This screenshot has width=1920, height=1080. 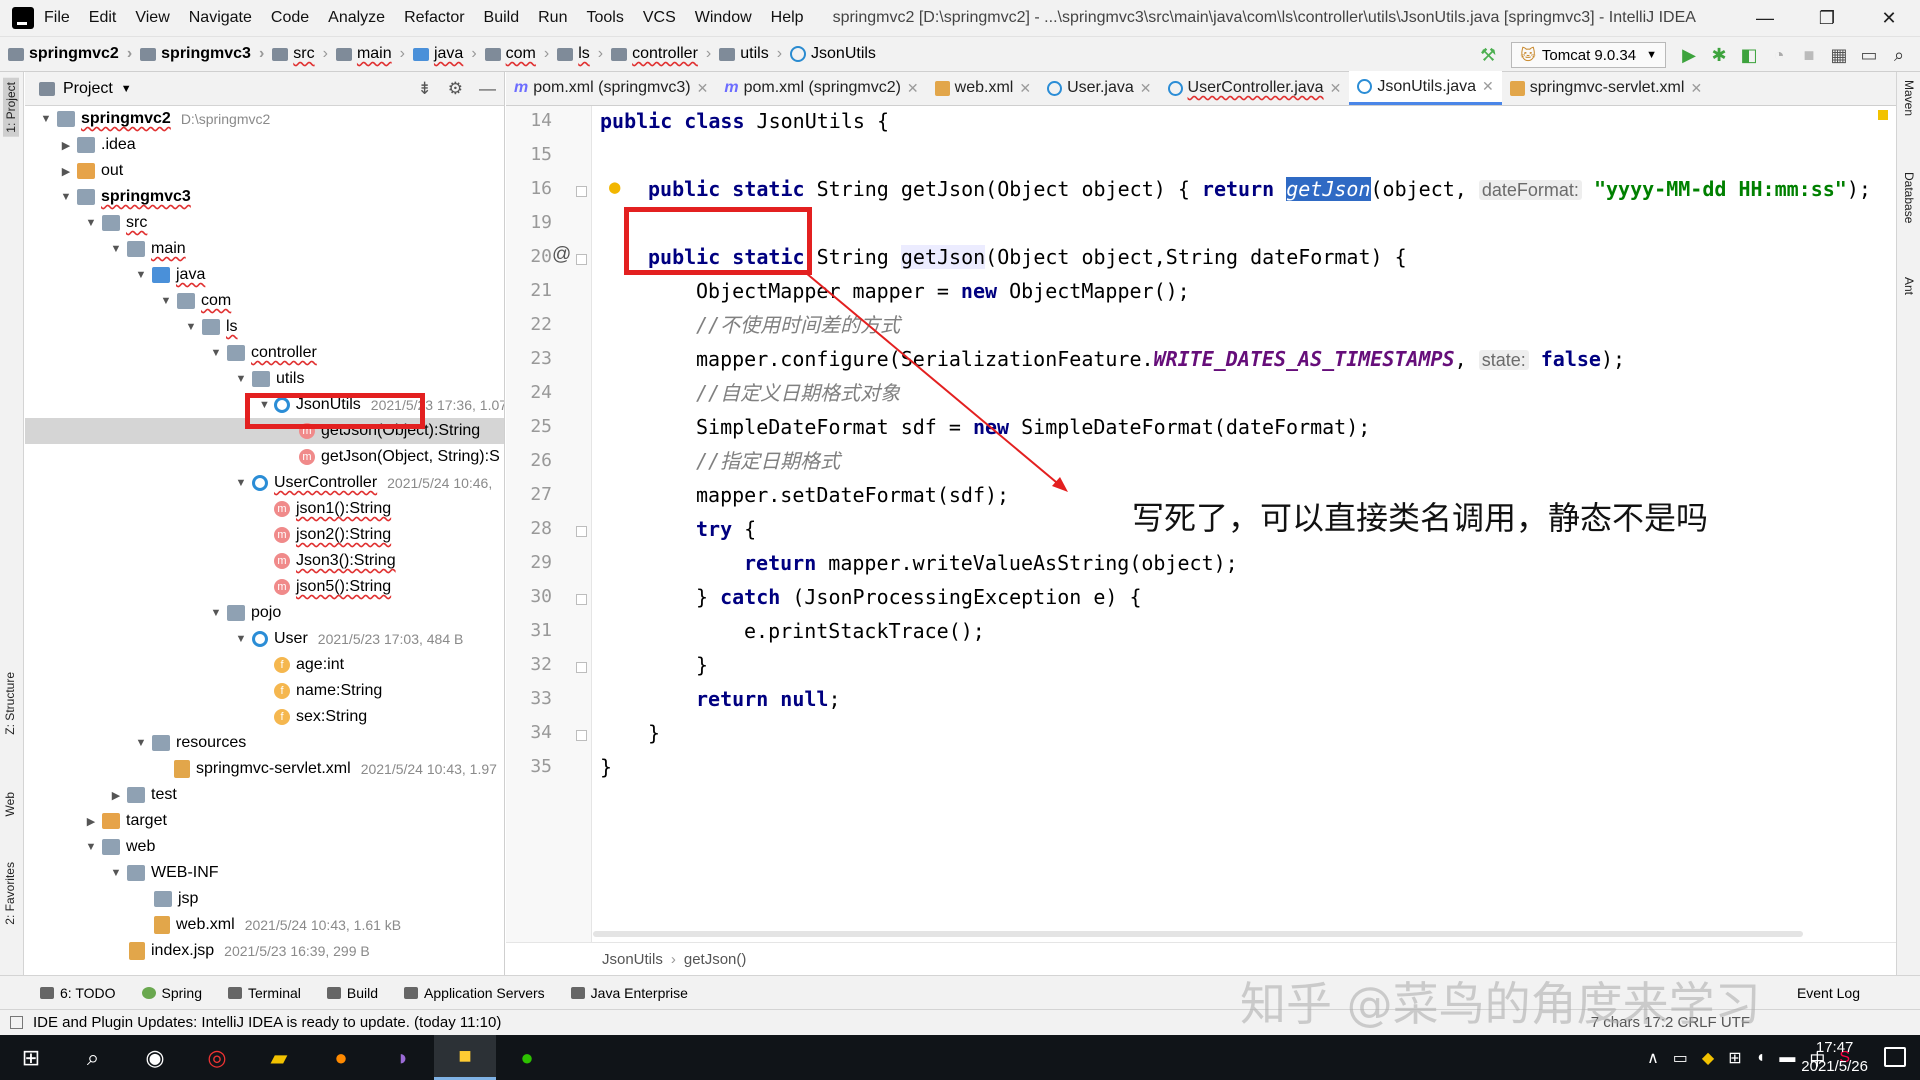 I want to click on netease-music-icon: ◎, so click(x=217, y=1057).